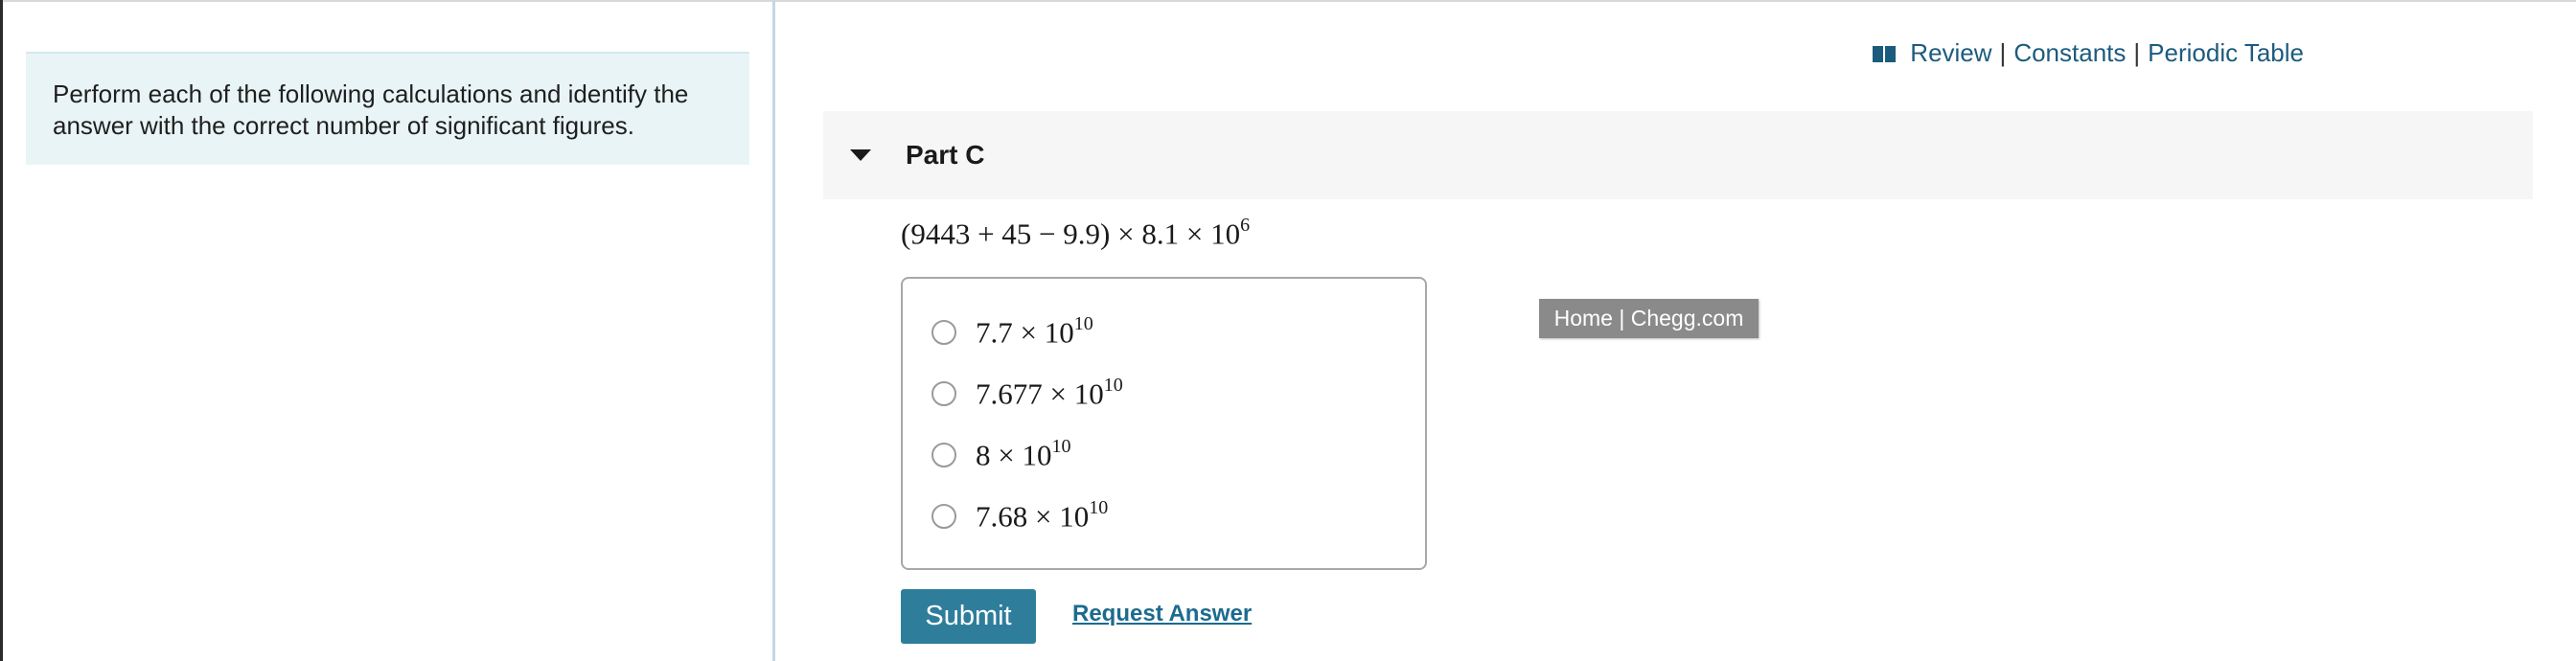  Describe the element at coordinates (968, 616) in the screenshot. I see `submit-button: Submit` at that location.